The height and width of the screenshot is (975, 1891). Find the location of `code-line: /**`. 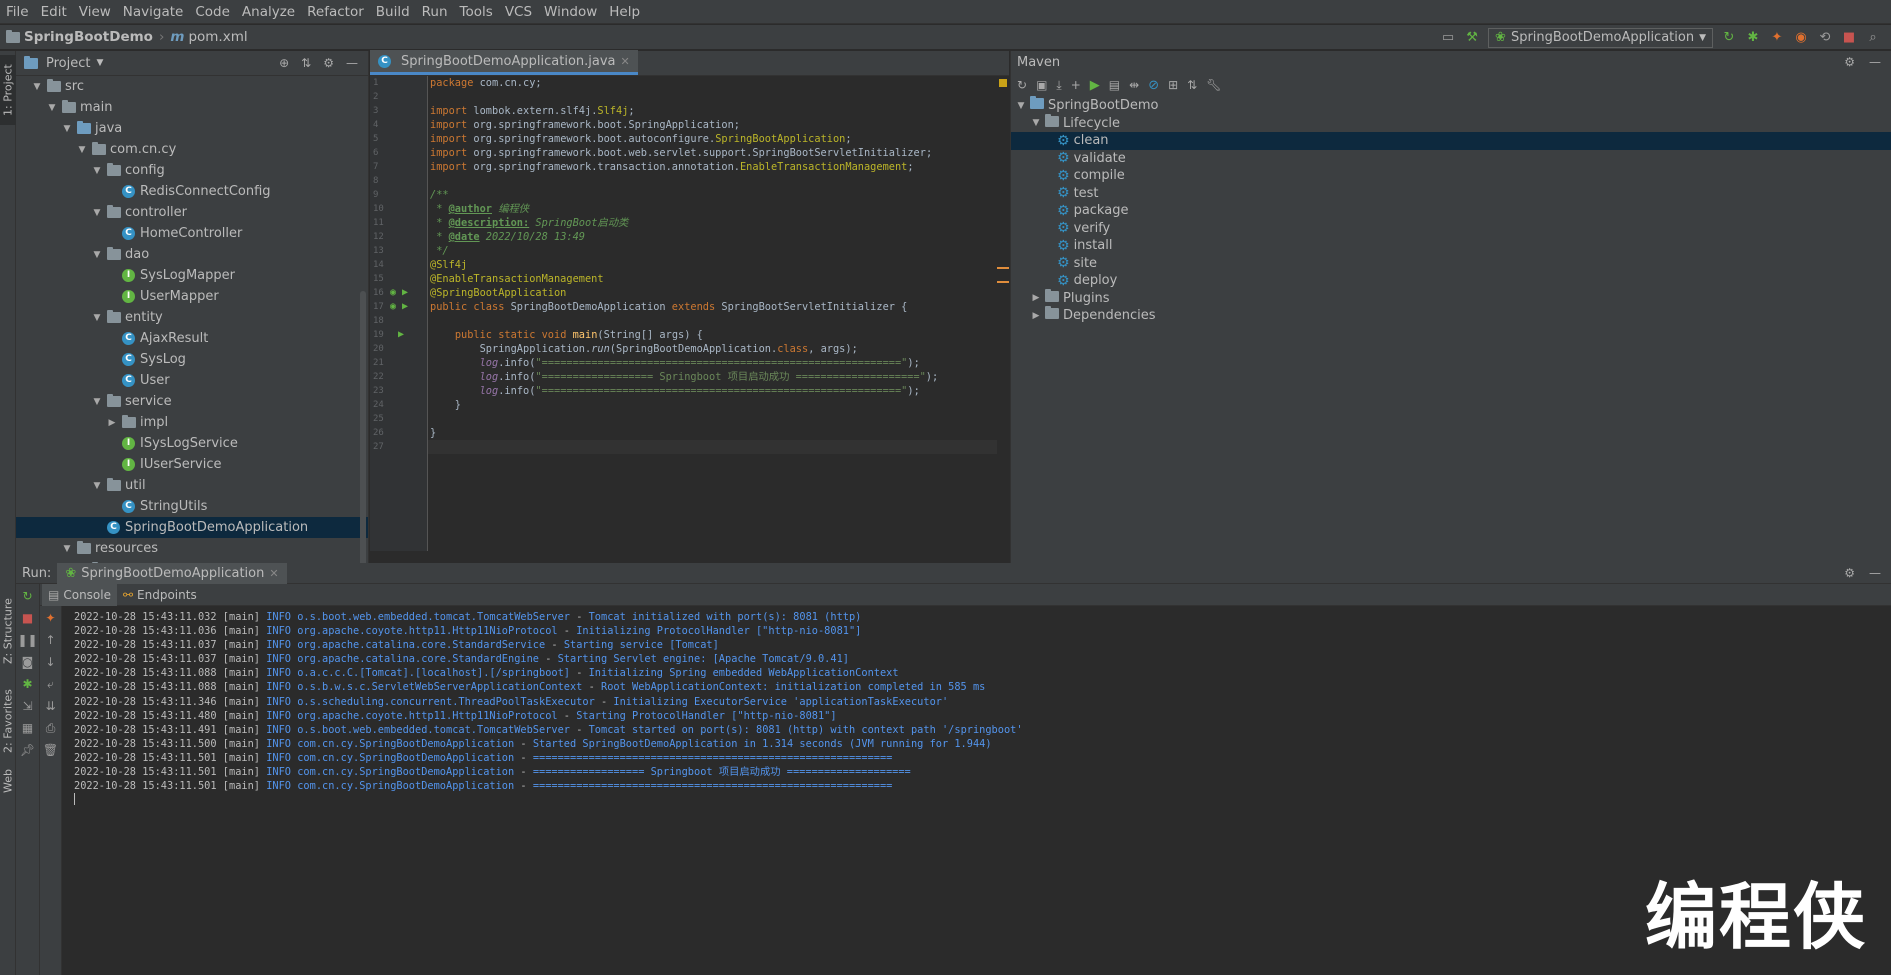

code-line: /** is located at coordinates (712, 195).